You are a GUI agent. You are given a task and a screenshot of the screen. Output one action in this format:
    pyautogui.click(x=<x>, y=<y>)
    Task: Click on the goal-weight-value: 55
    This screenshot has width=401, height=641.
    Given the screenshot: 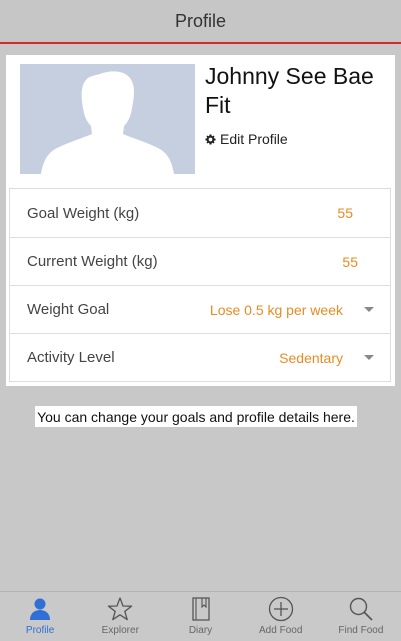 What is the action you would take?
    pyautogui.click(x=345, y=213)
    